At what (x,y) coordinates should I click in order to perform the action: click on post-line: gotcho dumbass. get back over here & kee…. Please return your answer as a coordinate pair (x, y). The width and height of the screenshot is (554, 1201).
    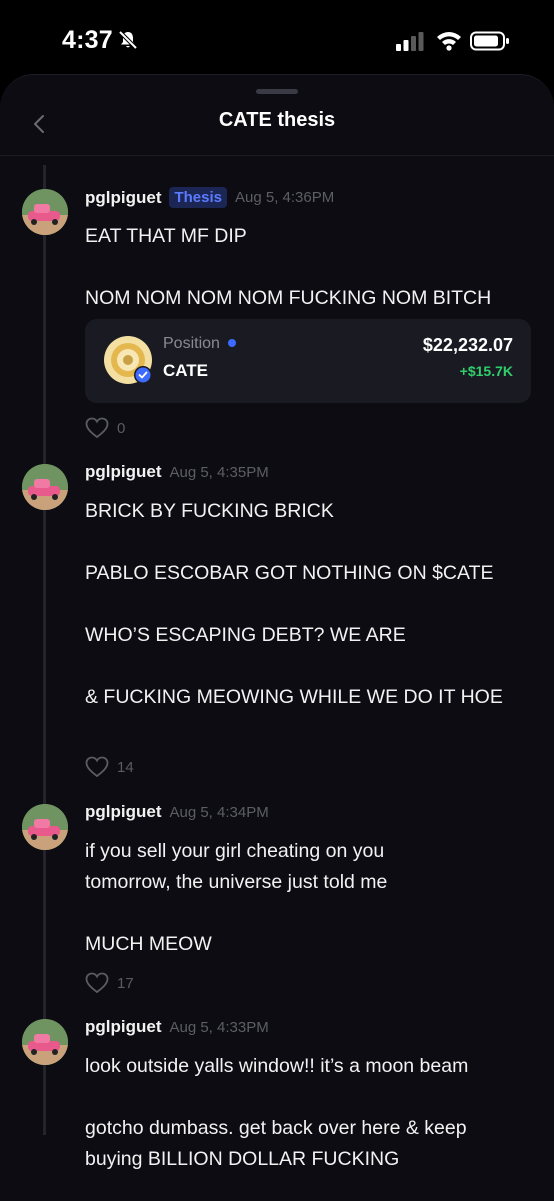
    Looking at the image, I should click on (276, 1143).